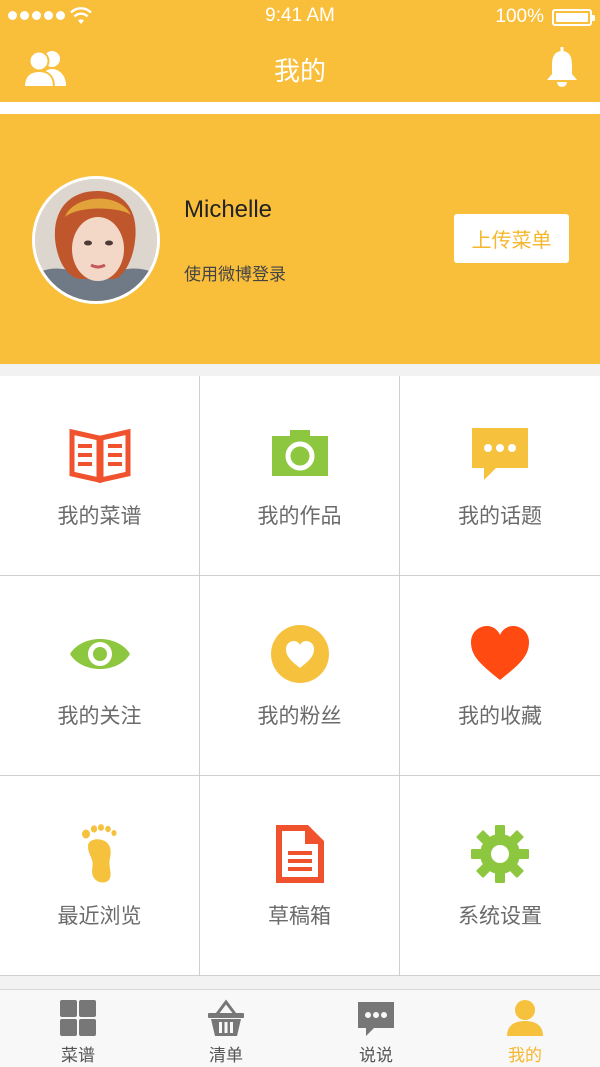 The image size is (600, 1067). Describe the element at coordinates (511, 238) in the screenshot. I see `upload-menu-button: 上传菜单` at that location.